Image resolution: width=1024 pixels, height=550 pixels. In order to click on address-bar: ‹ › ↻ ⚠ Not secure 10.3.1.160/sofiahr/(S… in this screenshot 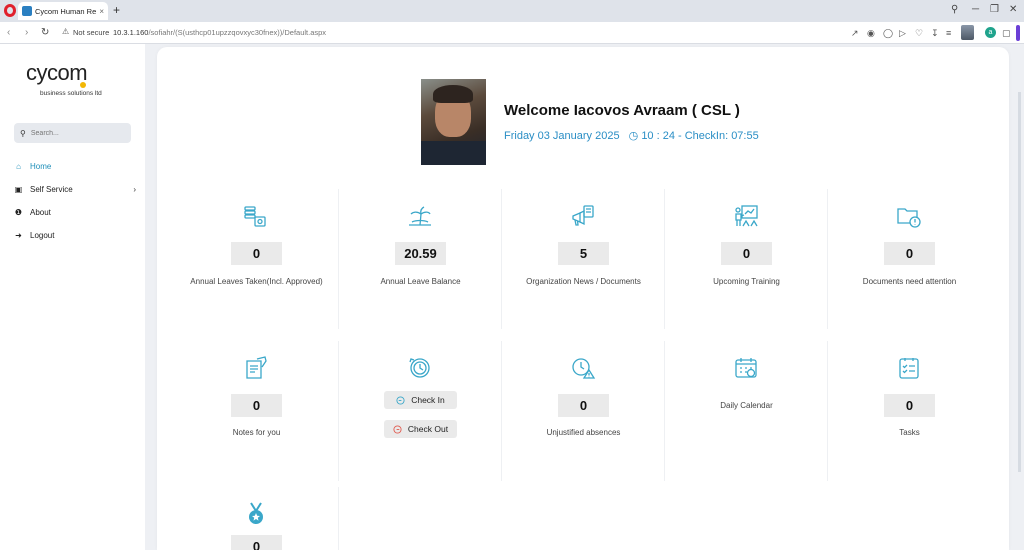, I will do `click(512, 33)`.